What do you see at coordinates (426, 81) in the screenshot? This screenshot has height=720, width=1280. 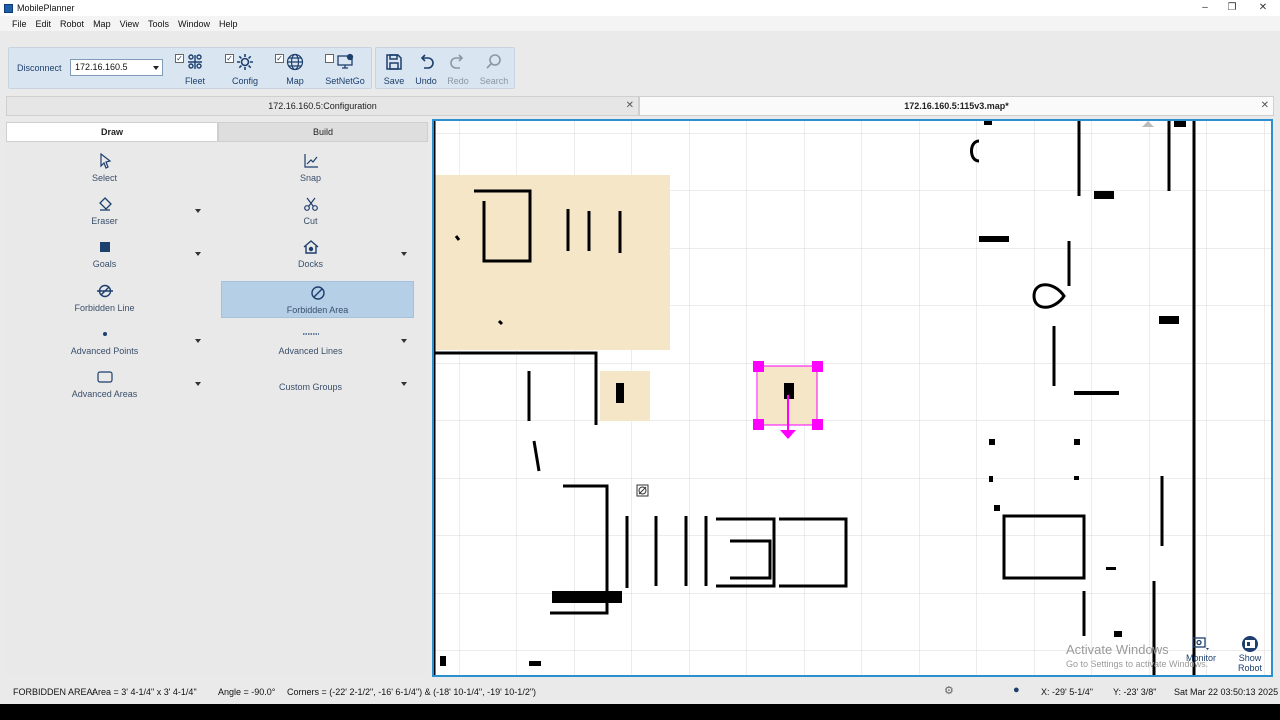 I see `undo-label: Undo` at bounding box center [426, 81].